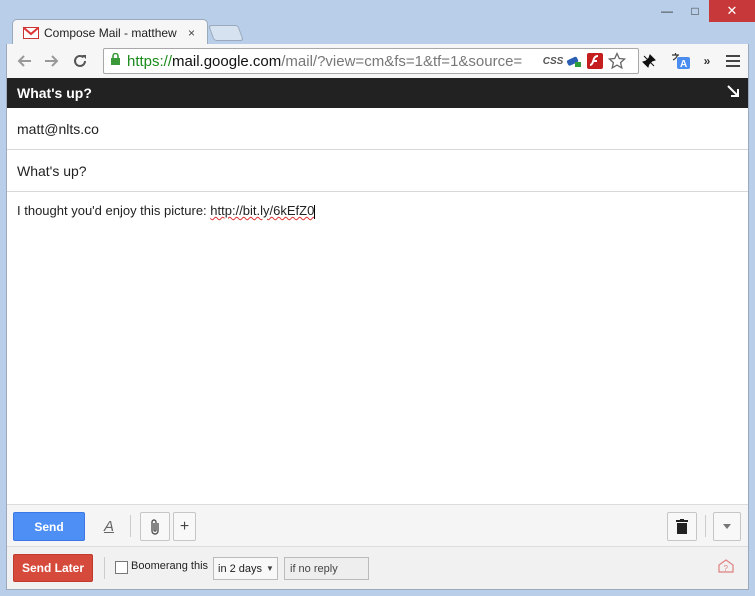 The image size is (755, 596). What do you see at coordinates (553, 61) in the screenshot?
I see `css-extension-icon: CSS` at bounding box center [553, 61].